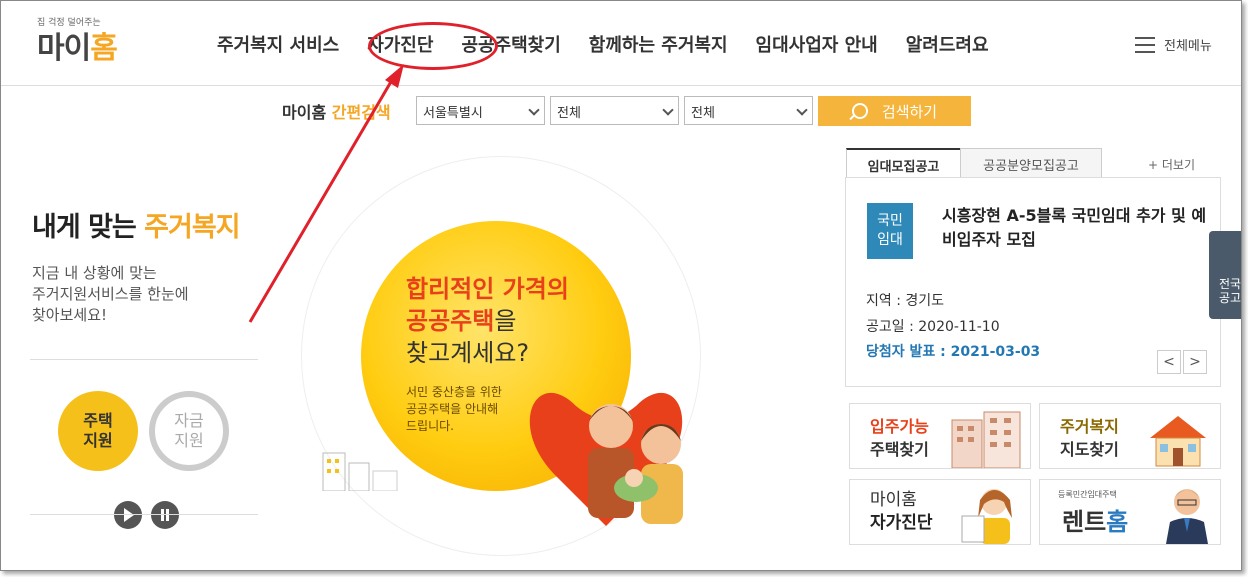  What do you see at coordinates (450, 321) in the screenshot?
I see `visual-title-accent: 공공주택` at bounding box center [450, 321].